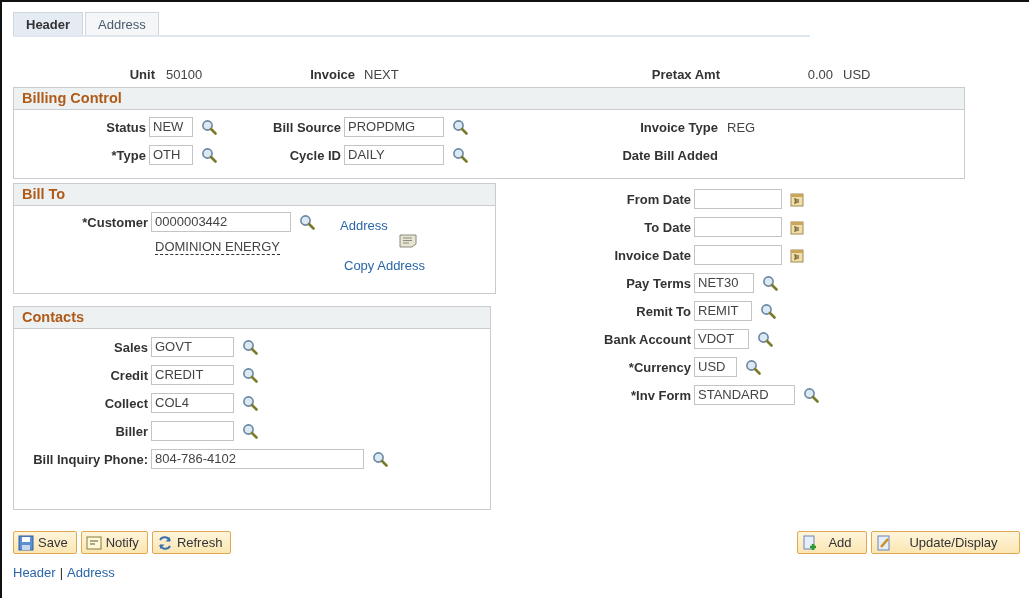  What do you see at coordinates (679, 127) in the screenshot?
I see `field-label: Invoice Type` at bounding box center [679, 127].